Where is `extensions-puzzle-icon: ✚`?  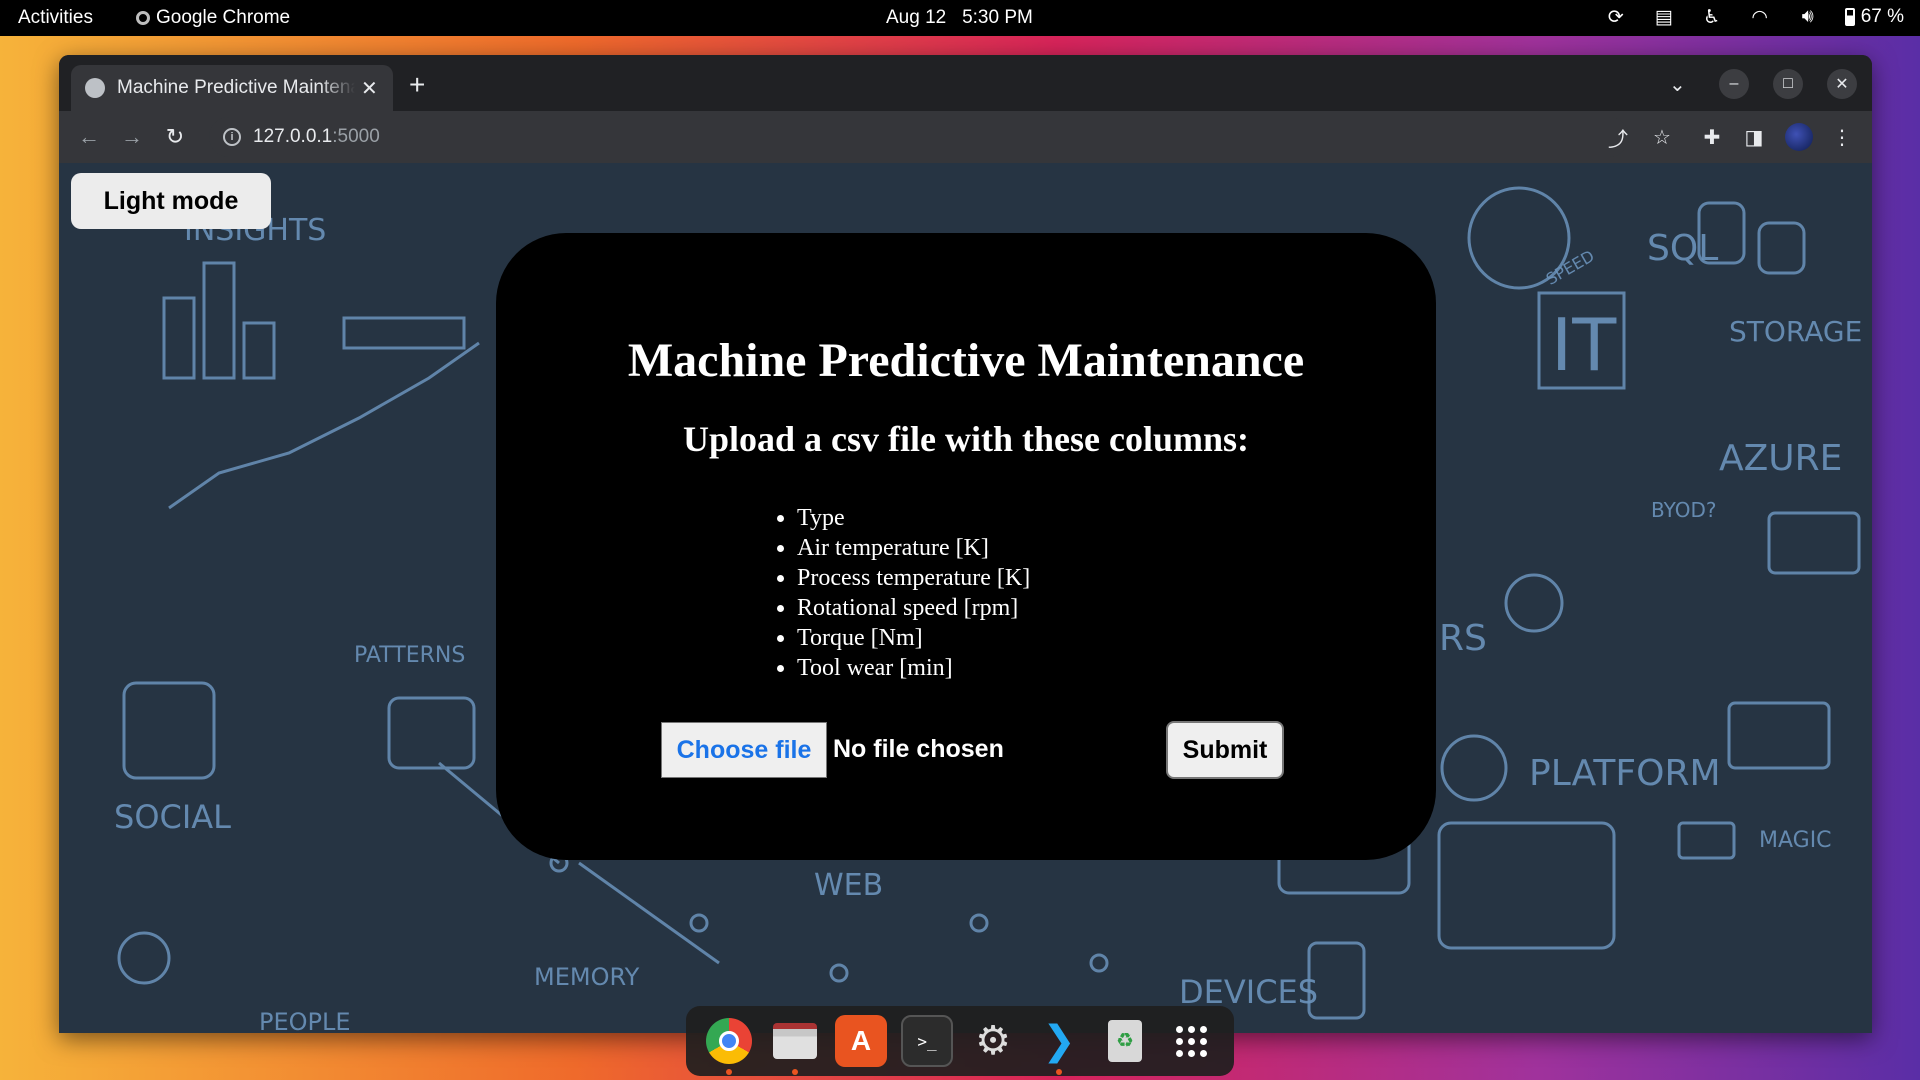
extensions-puzzle-icon: ✚ is located at coordinates (1712, 137).